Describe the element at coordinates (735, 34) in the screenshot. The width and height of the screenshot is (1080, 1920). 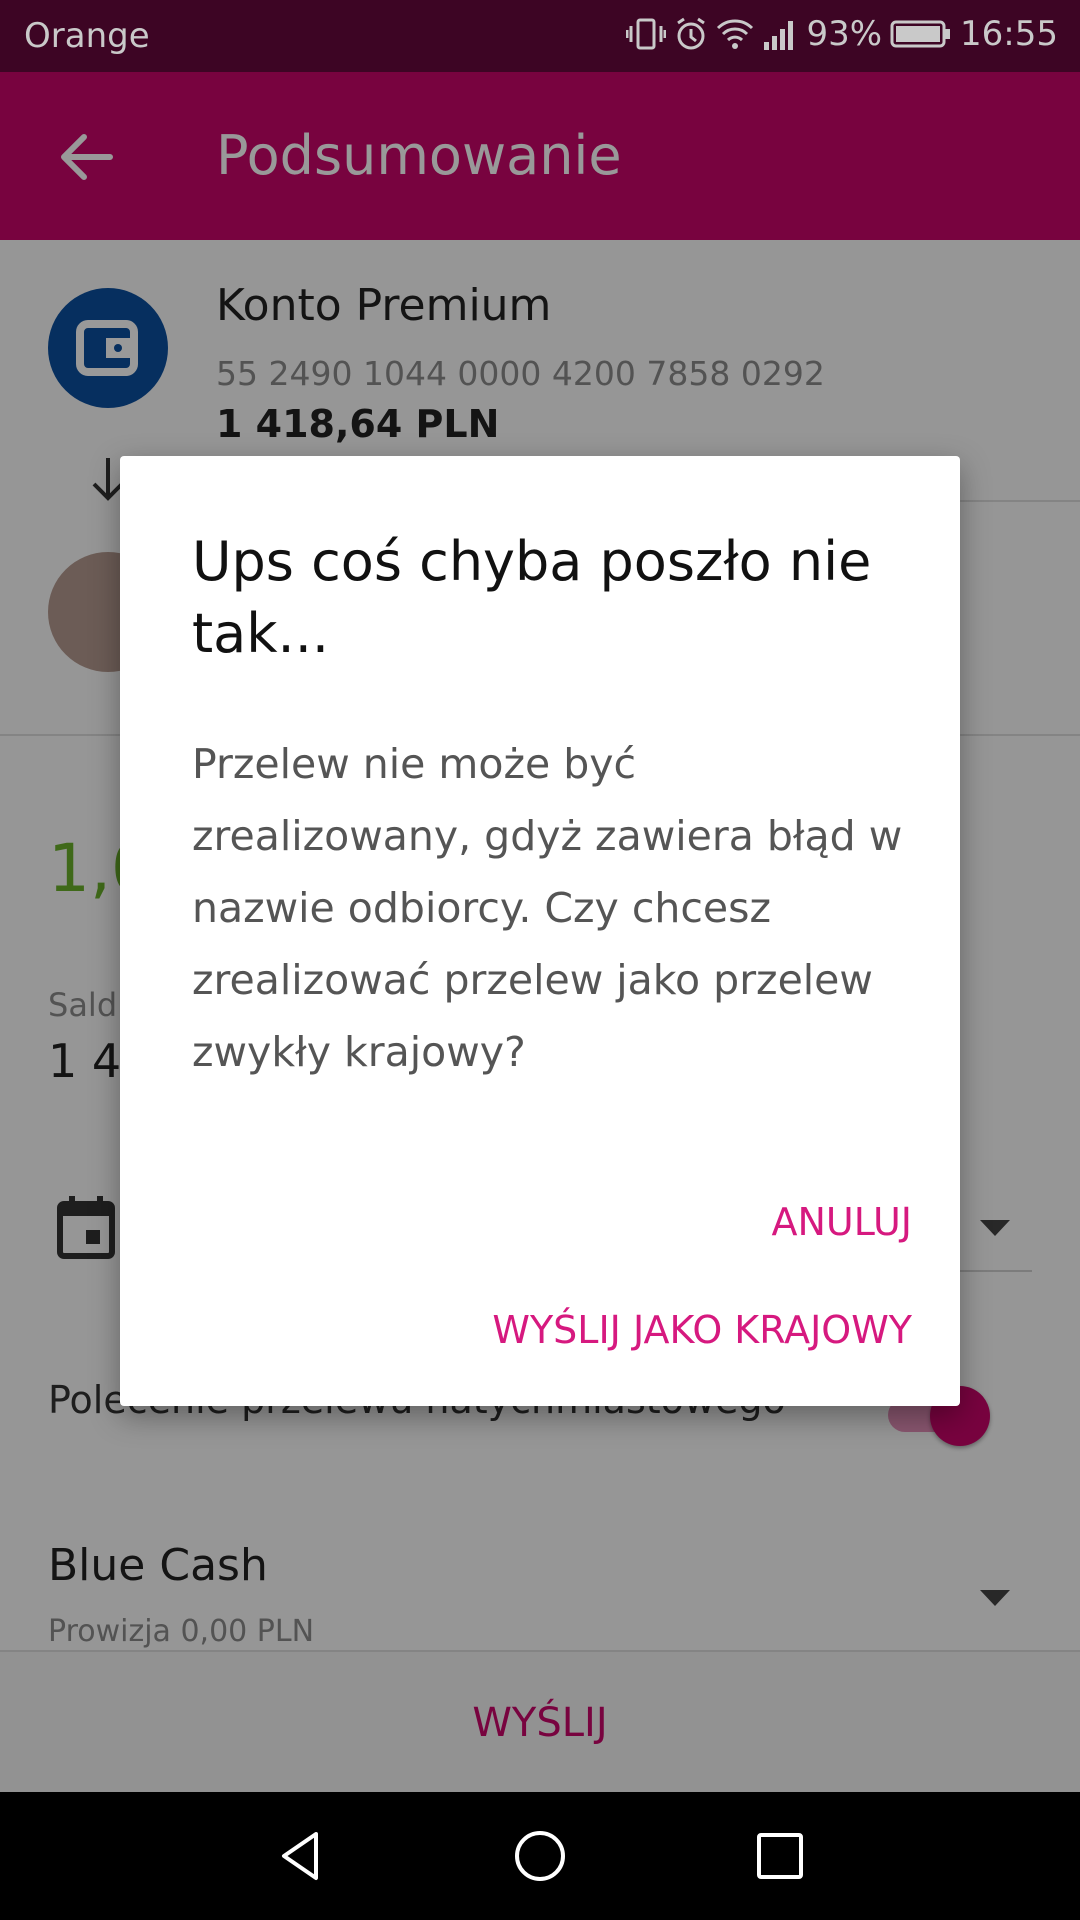
I see `wifi-icon` at that location.